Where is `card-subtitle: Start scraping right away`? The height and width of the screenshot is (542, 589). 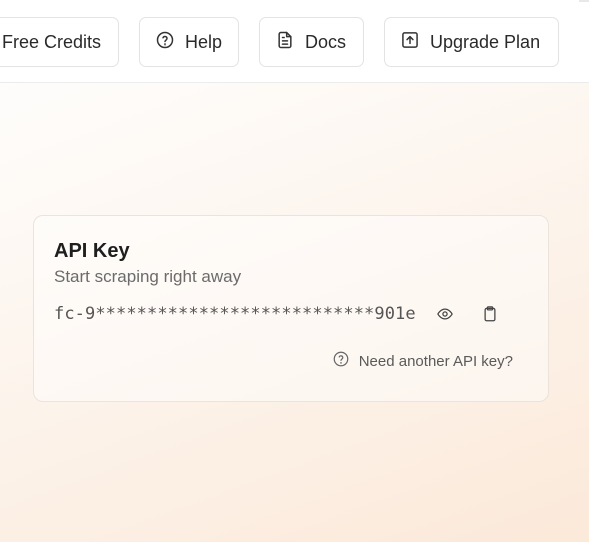 card-subtitle: Start scraping right away is located at coordinates (148, 276).